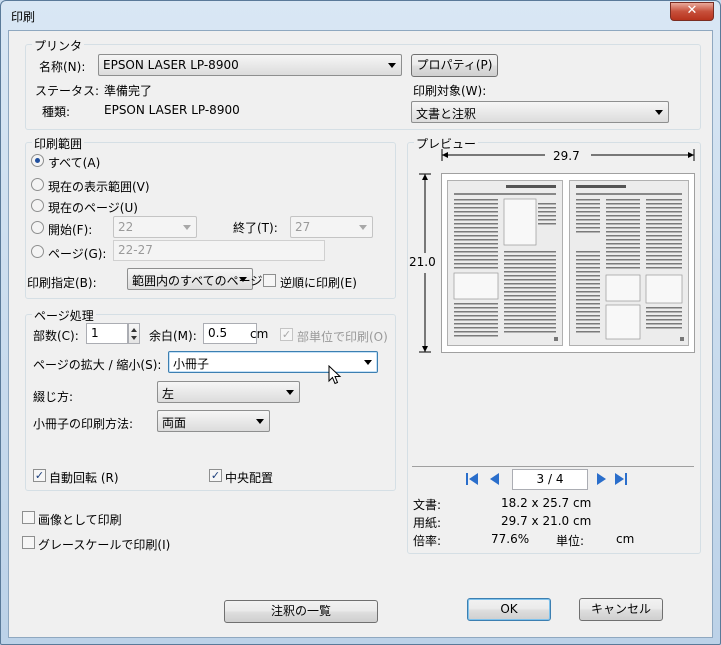  What do you see at coordinates (126, 227) in the screenshot?
I see `range-start-value: 22` at bounding box center [126, 227].